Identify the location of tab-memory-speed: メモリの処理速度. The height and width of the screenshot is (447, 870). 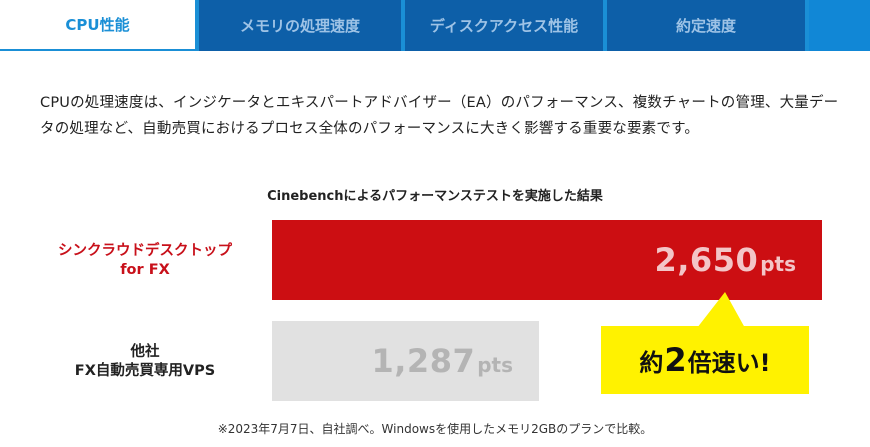
(298, 25).